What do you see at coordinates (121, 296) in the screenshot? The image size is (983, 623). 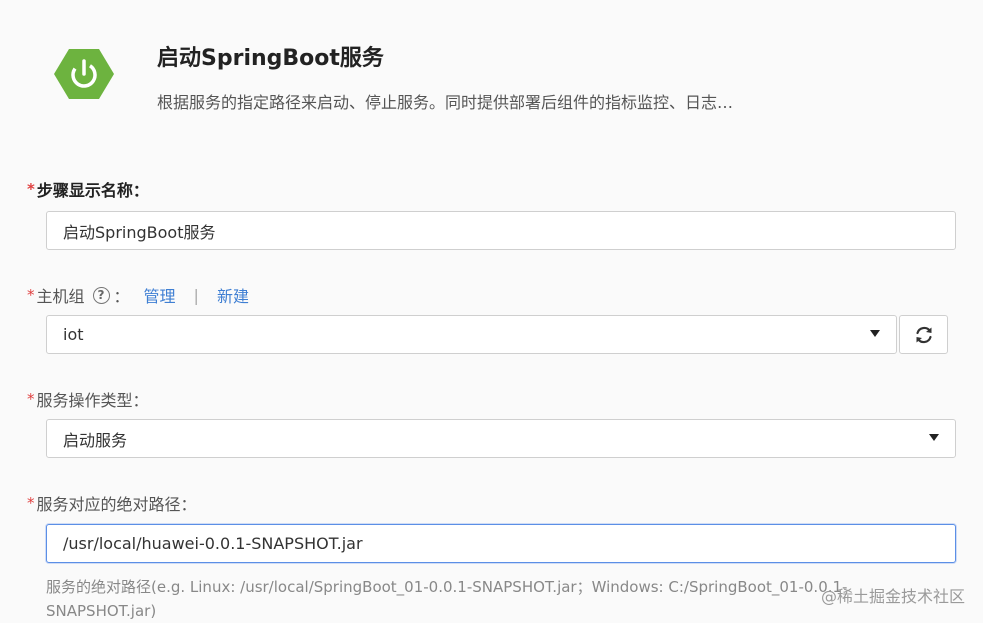 I see `host-group-colon: ：` at bounding box center [121, 296].